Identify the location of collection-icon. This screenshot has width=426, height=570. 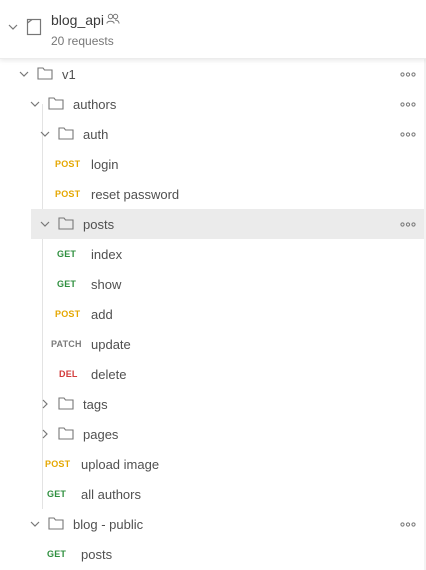
(34, 27).